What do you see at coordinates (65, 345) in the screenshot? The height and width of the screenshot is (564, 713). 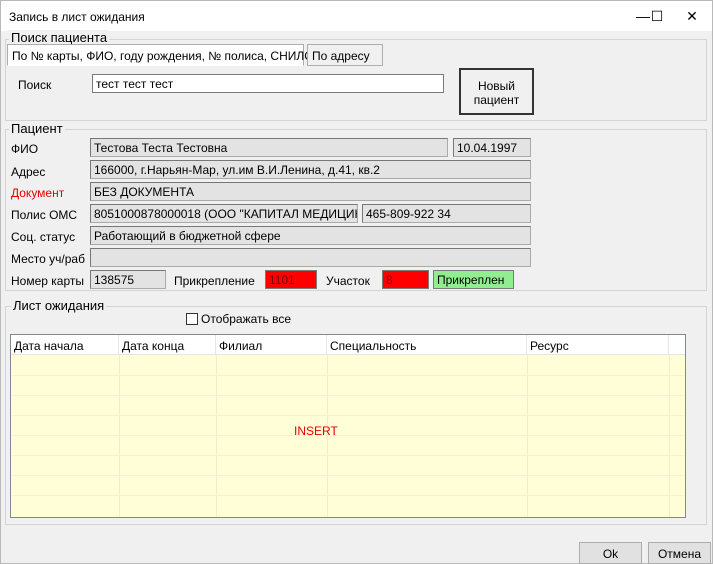 I see `column-header-start-date: Дата начала` at bounding box center [65, 345].